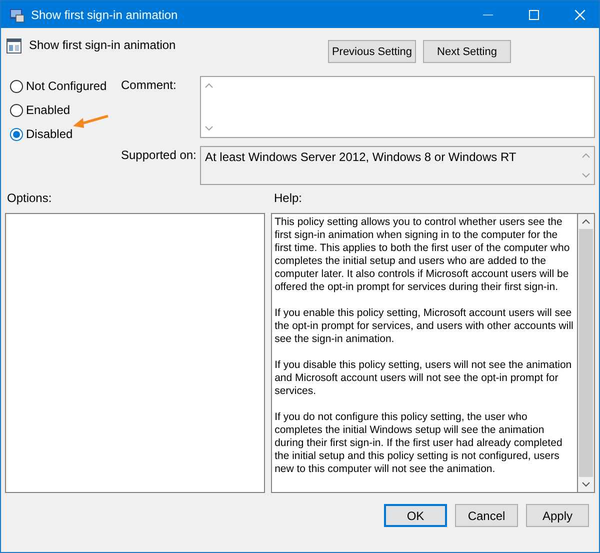 The width and height of the screenshot is (600, 553). Describe the element at coordinates (14, 46) in the screenshot. I see `policy-setting-icon` at that location.